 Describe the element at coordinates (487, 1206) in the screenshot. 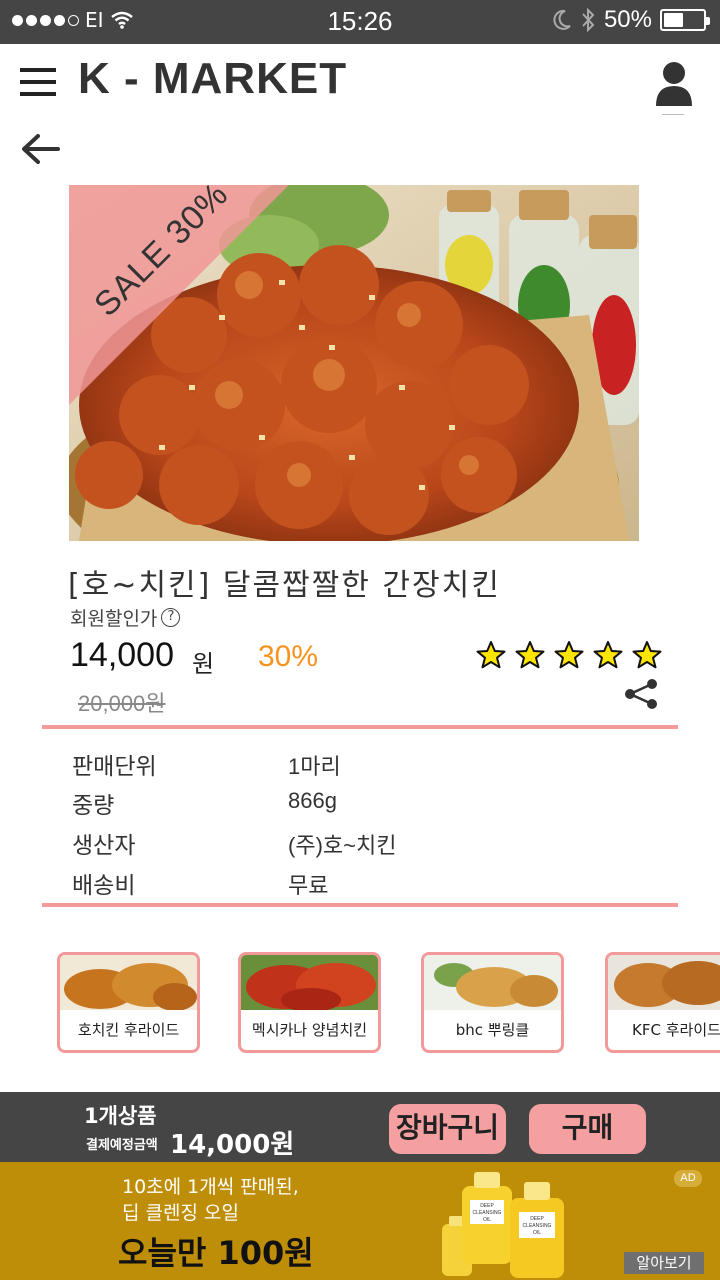

I see `bottle-label-1: DEEP` at that location.